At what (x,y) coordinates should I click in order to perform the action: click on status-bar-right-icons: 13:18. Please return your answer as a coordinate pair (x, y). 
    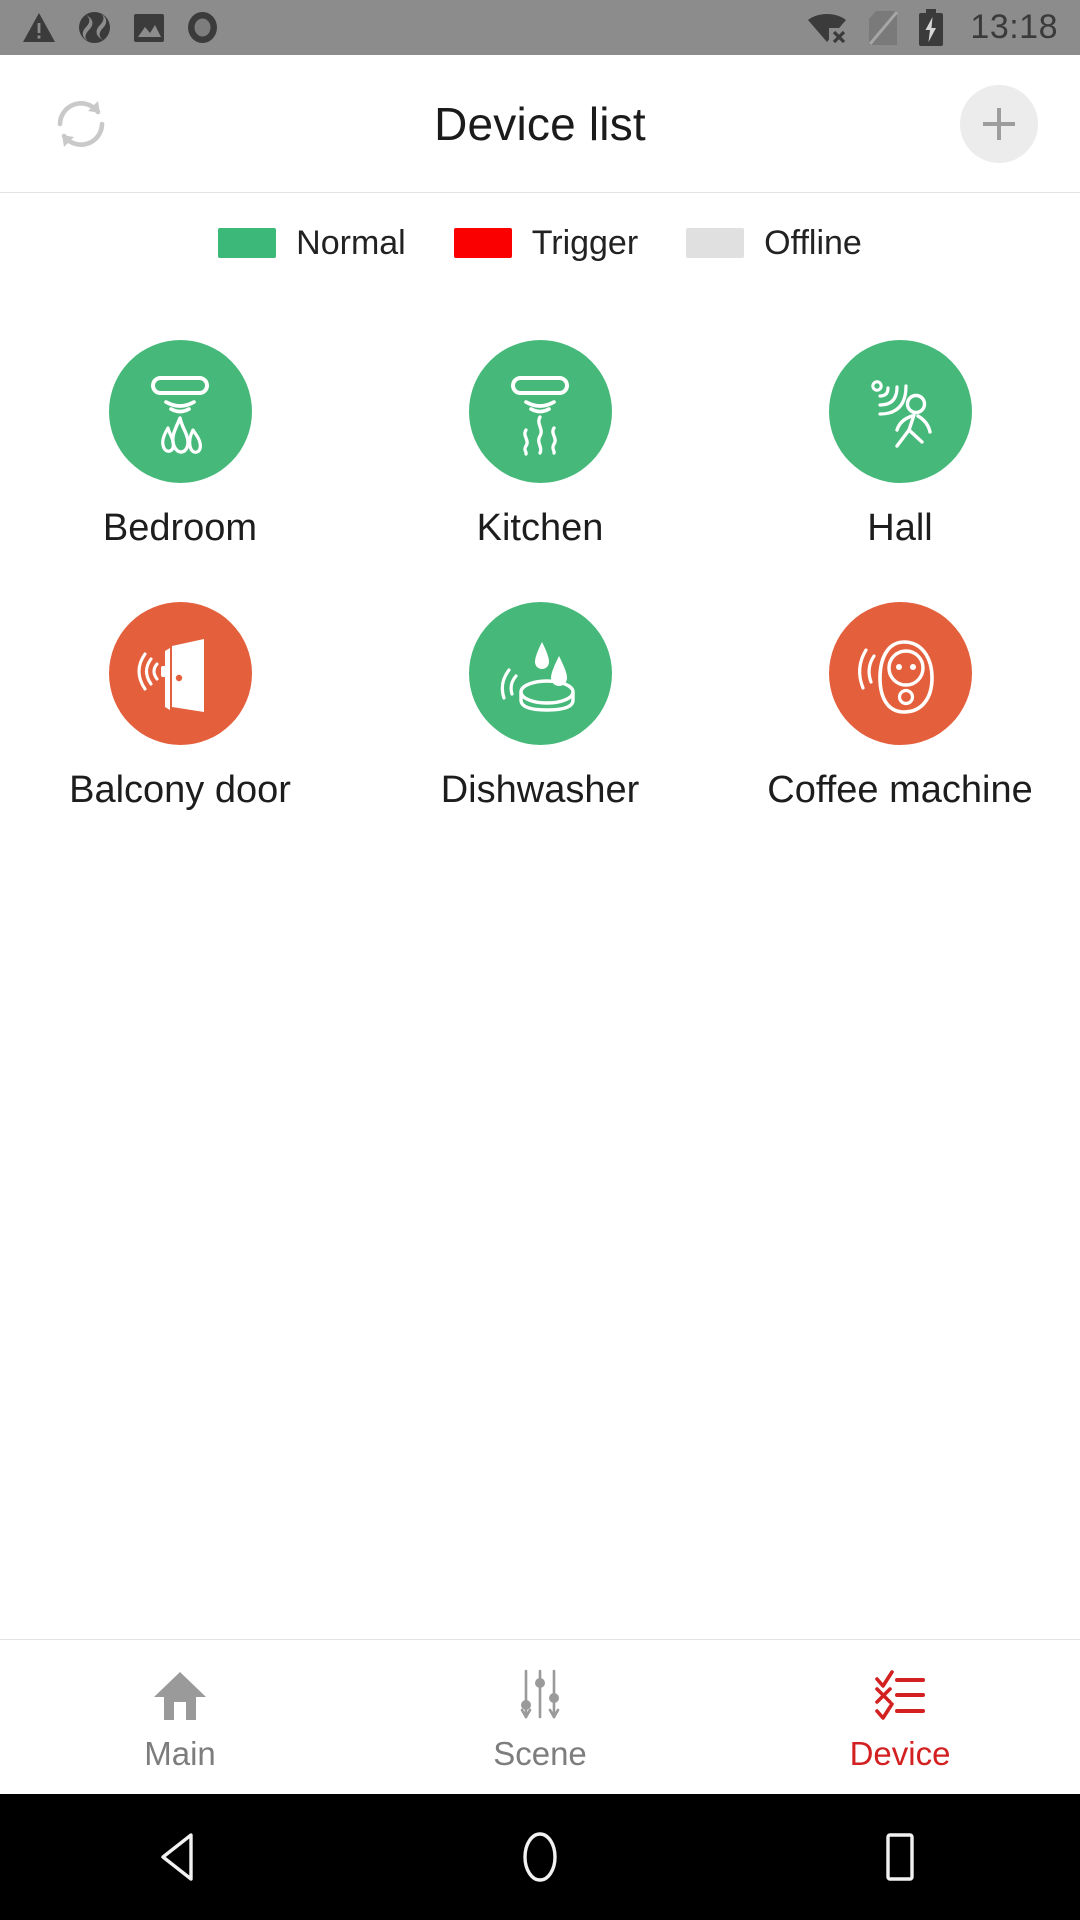
    Looking at the image, I should click on (932, 27).